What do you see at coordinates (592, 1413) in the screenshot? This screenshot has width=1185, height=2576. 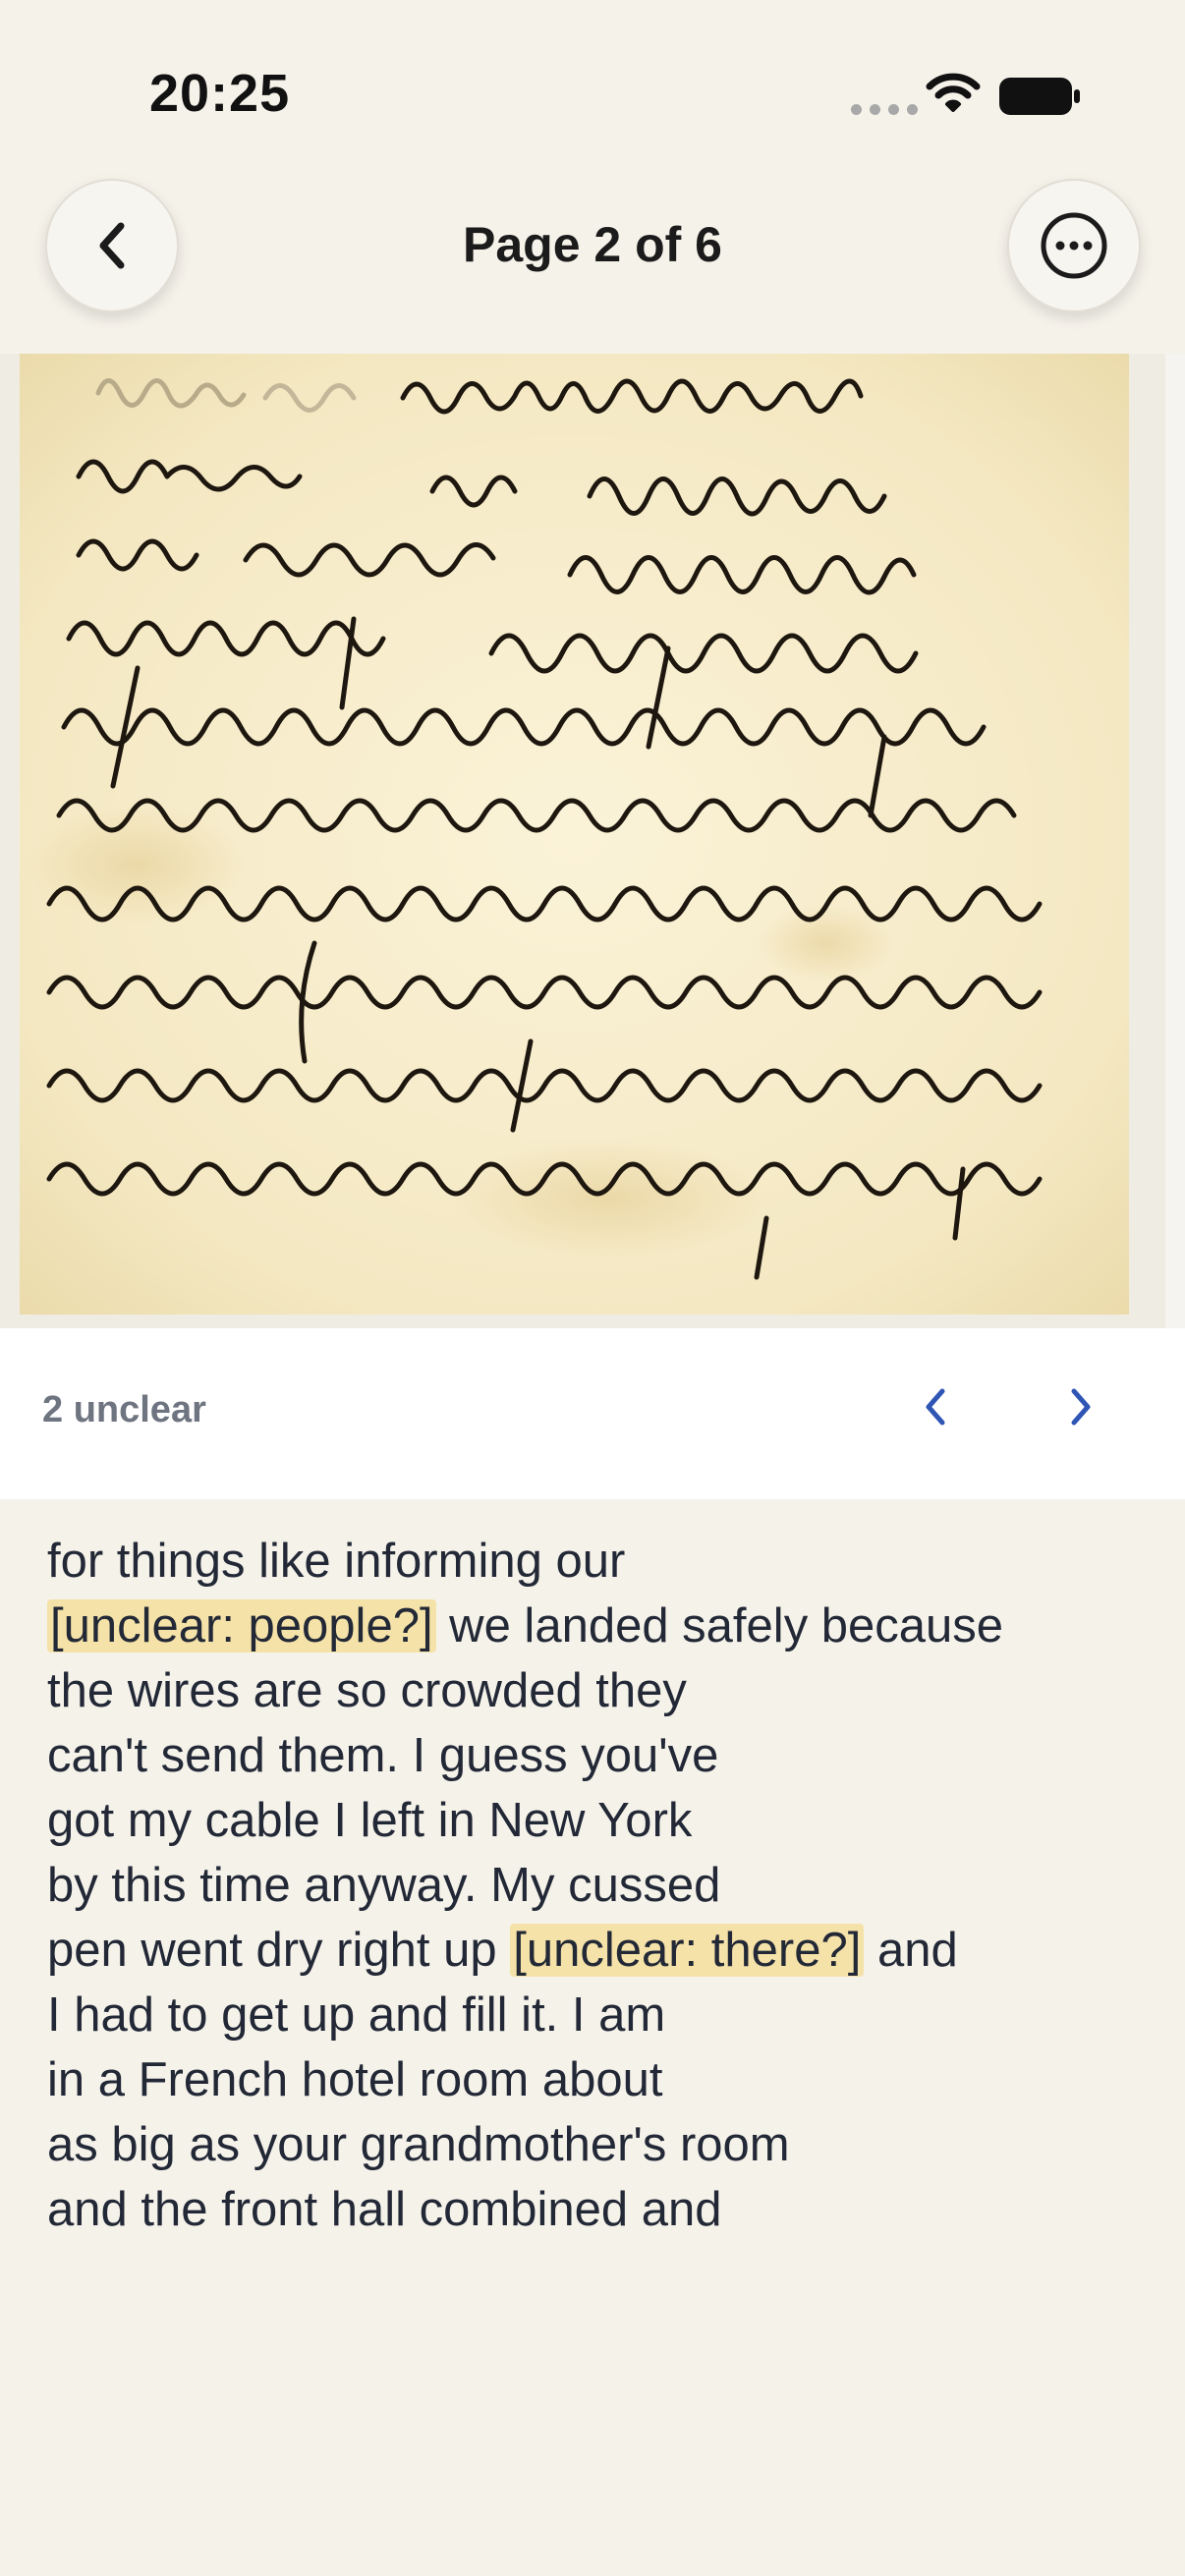 I see `unclear-nav-bar: 2 unclear` at bounding box center [592, 1413].